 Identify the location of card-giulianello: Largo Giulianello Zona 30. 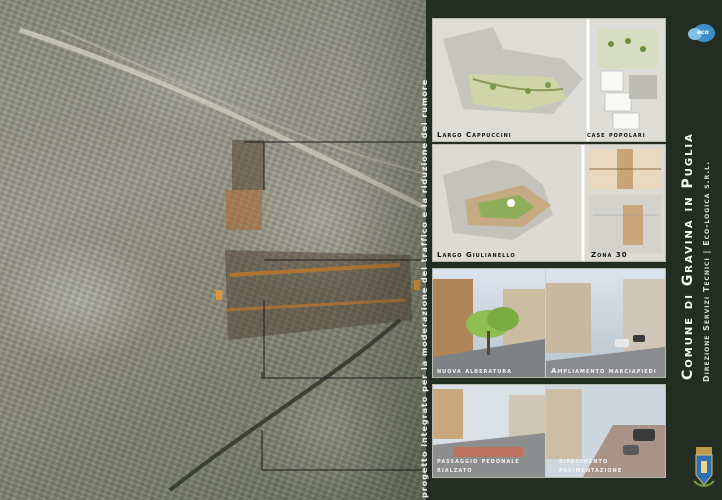
(549, 203).